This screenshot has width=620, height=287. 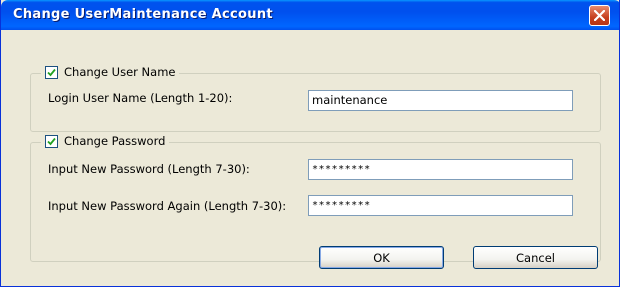 What do you see at coordinates (115, 141) in the screenshot?
I see `change-password-label: Change Password` at bounding box center [115, 141].